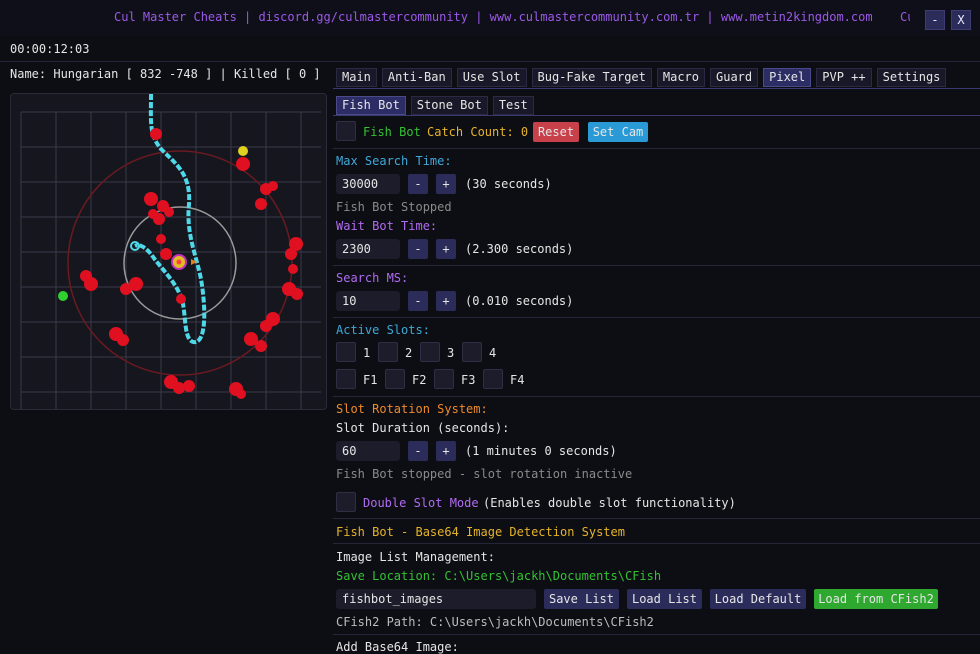 The image size is (980, 654). Describe the element at coordinates (421, 503) in the screenshot. I see `double-slot-label: Double Slot Mode` at that location.